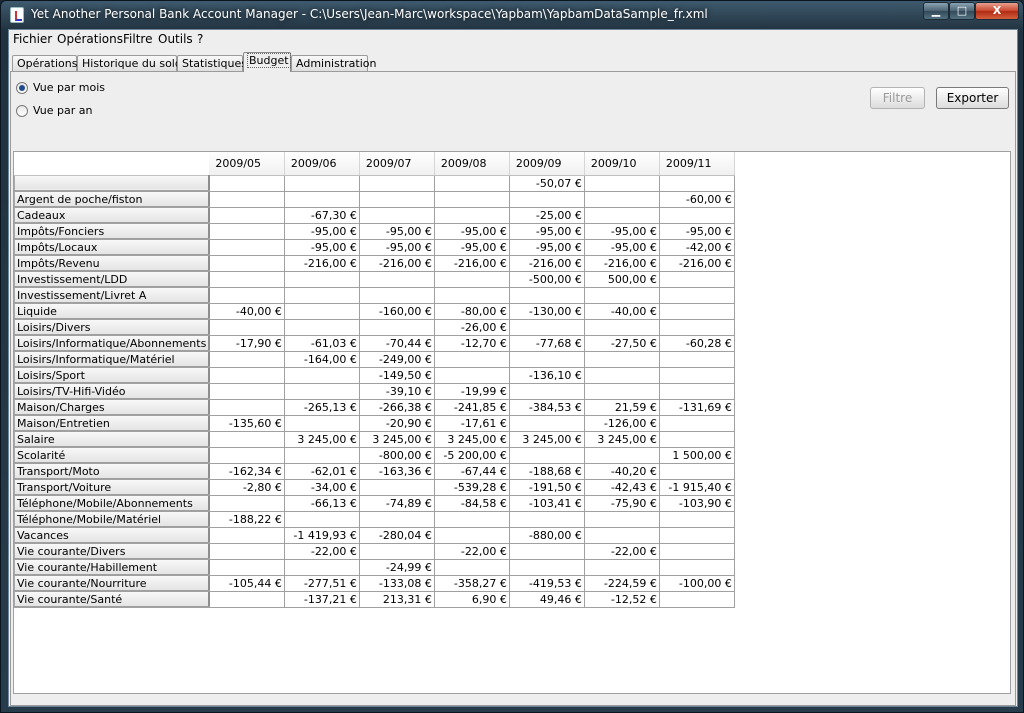  Describe the element at coordinates (546, 503) in the screenshot. I see `table-cell: -103,41 €` at that location.